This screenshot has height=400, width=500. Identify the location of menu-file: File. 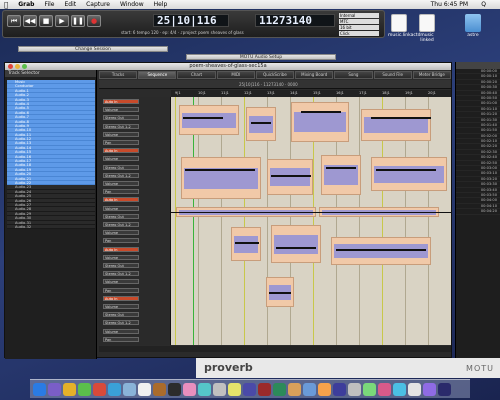
(49, 4).